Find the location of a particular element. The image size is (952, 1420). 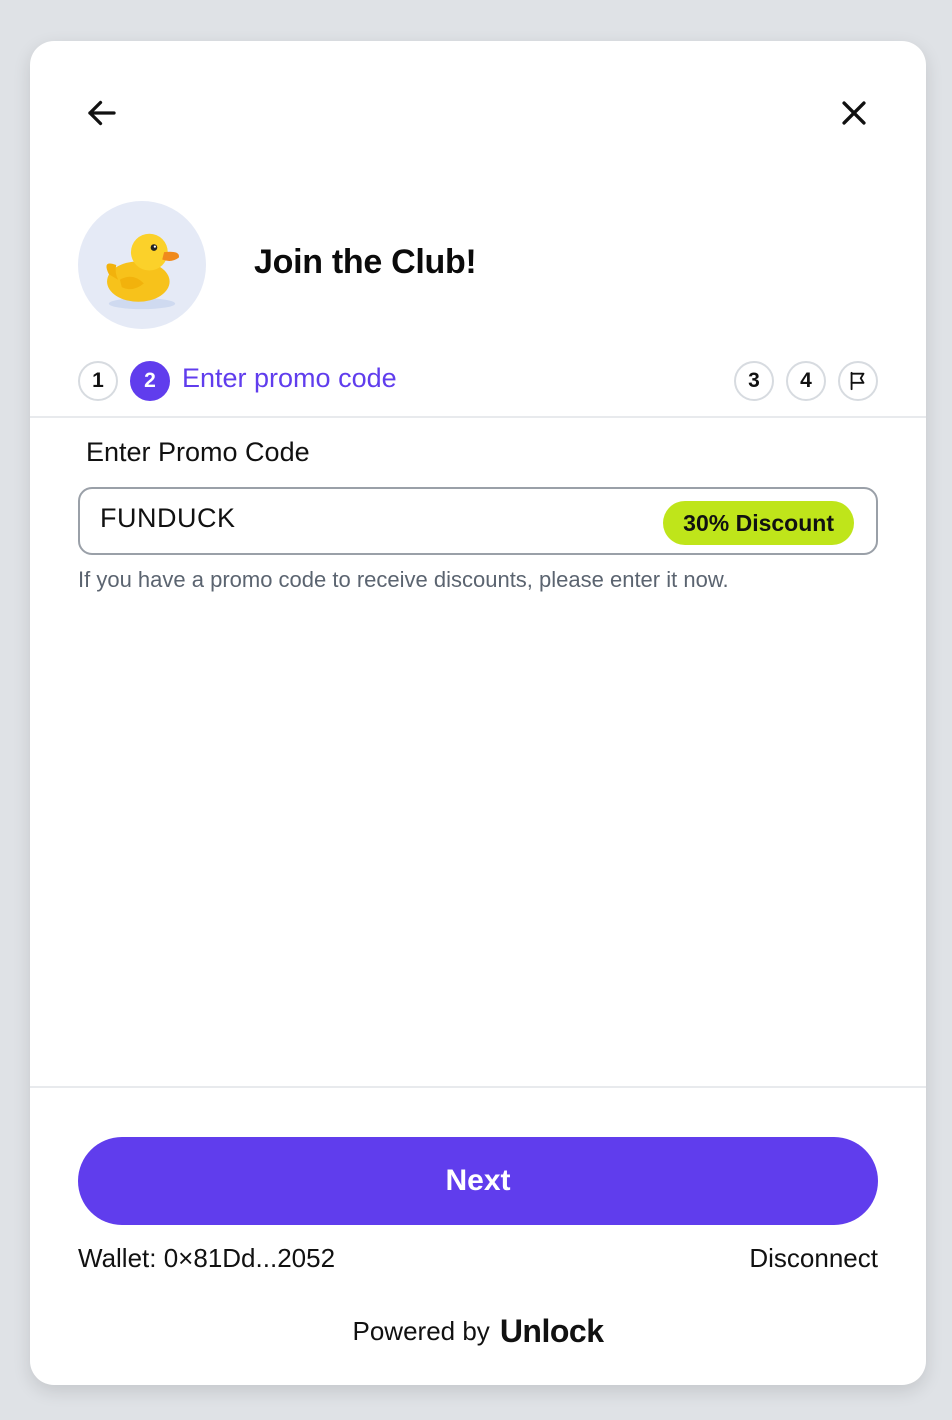

promo-code-input: FUNDUCK 30% Discount is located at coordinates (478, 521).